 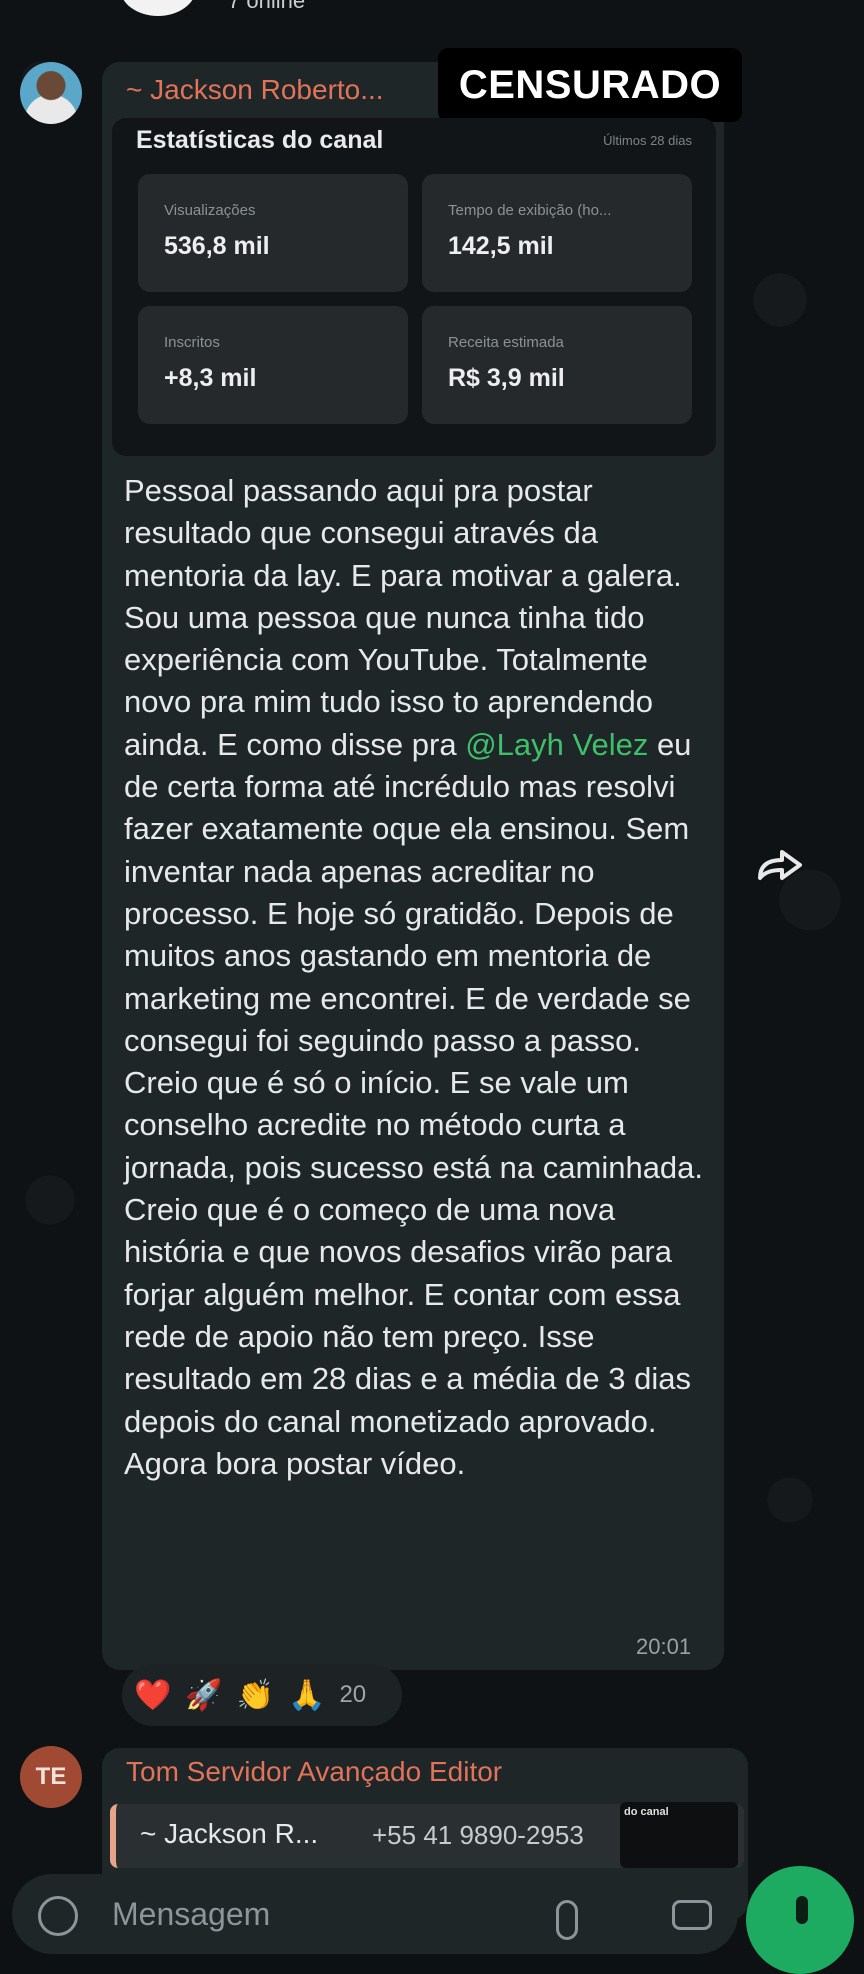 I want to click on reactions-bar: ❤️ 🚀 👏 🙏 20, so click(x=262, y=1695).